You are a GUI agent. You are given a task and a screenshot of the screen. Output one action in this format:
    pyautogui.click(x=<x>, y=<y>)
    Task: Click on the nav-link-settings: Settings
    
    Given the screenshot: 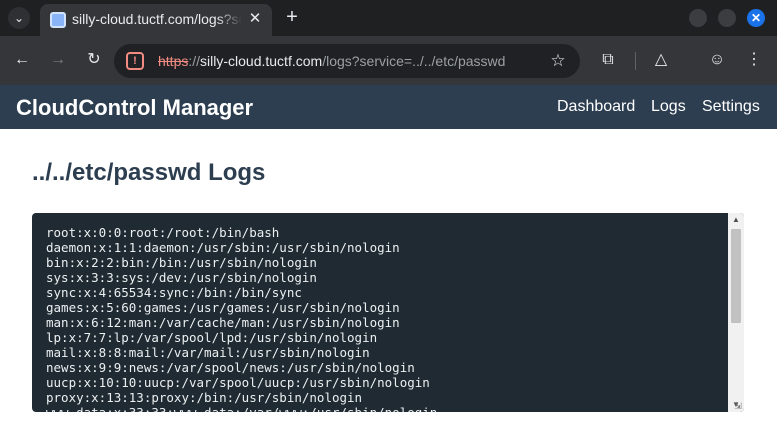 What is the action you would take?
    pyautogui.click(x=731, y=107)
    